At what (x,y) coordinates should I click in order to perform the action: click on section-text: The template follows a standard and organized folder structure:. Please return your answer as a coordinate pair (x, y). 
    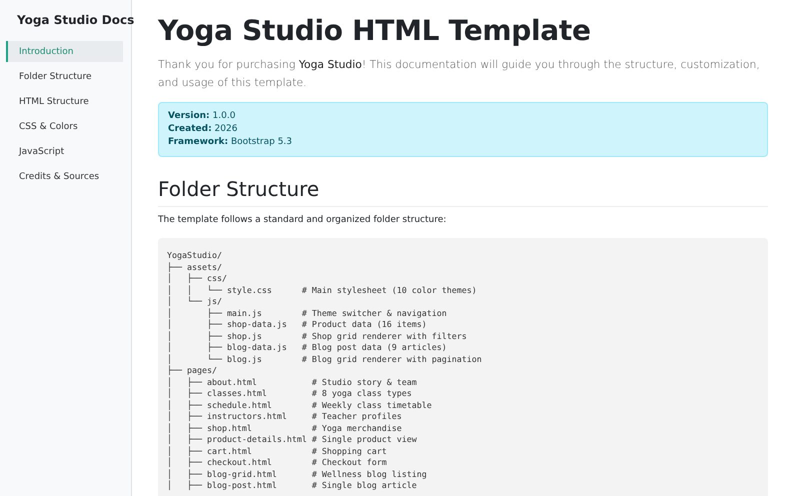
    Looking at the image, I should click on (303, 220).